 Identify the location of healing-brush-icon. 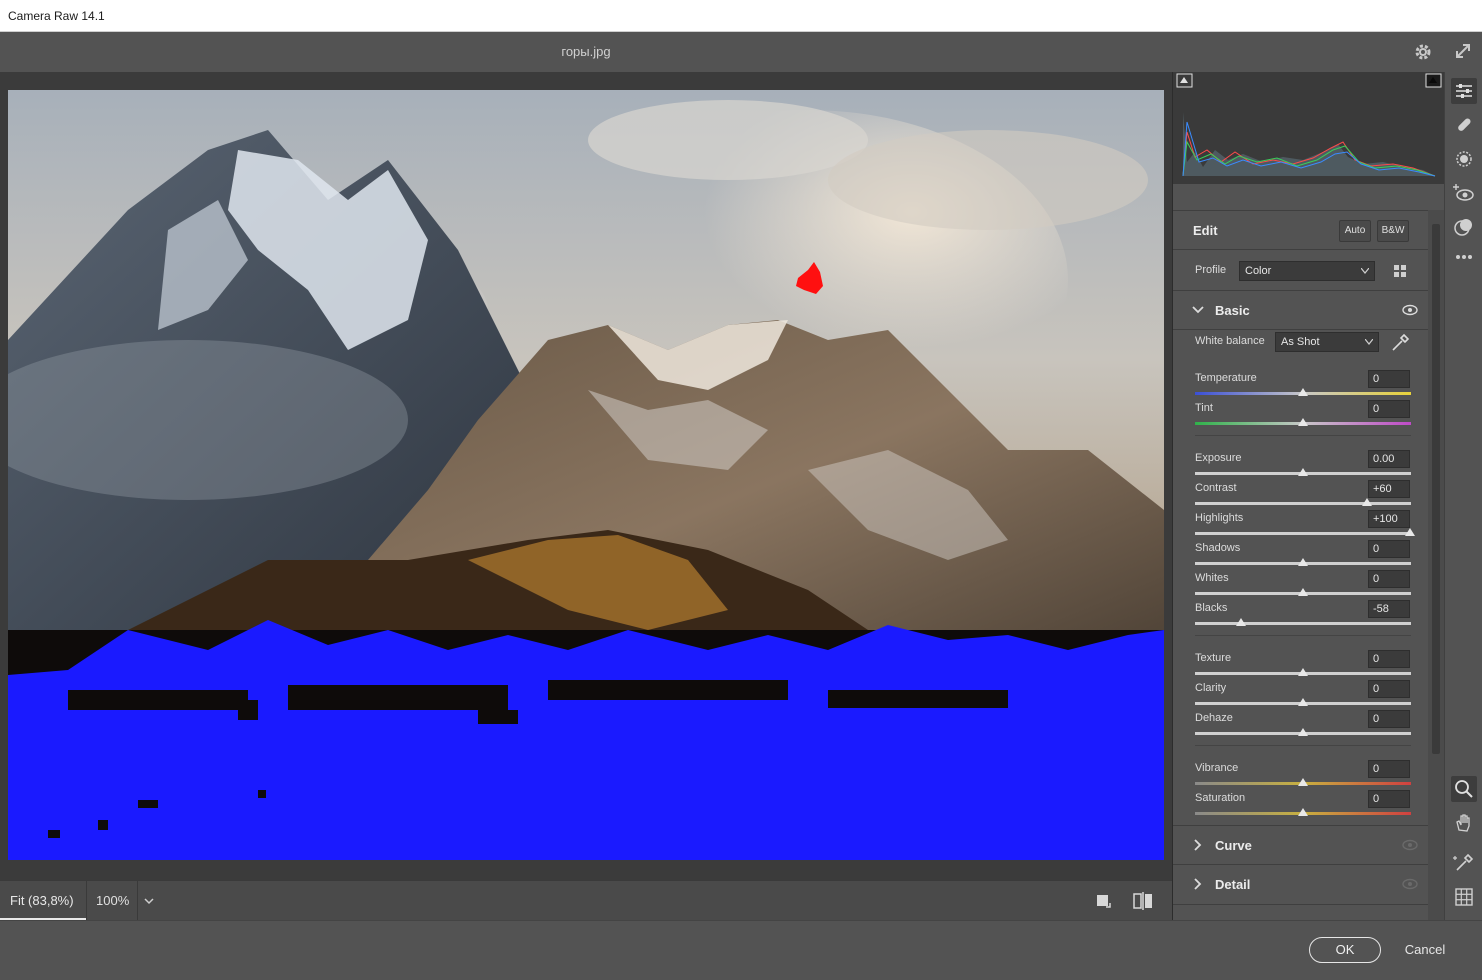
(1464, 125).